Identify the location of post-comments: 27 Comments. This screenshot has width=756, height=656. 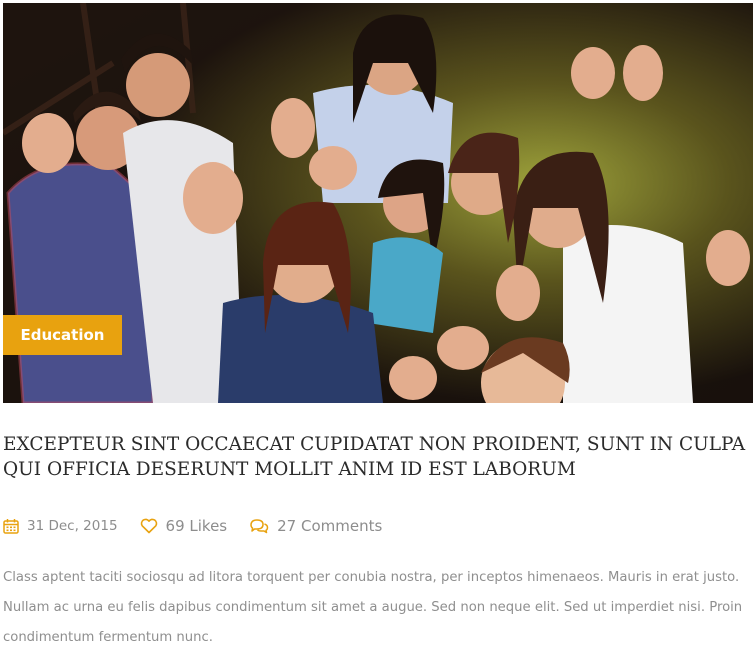
(315, 526).